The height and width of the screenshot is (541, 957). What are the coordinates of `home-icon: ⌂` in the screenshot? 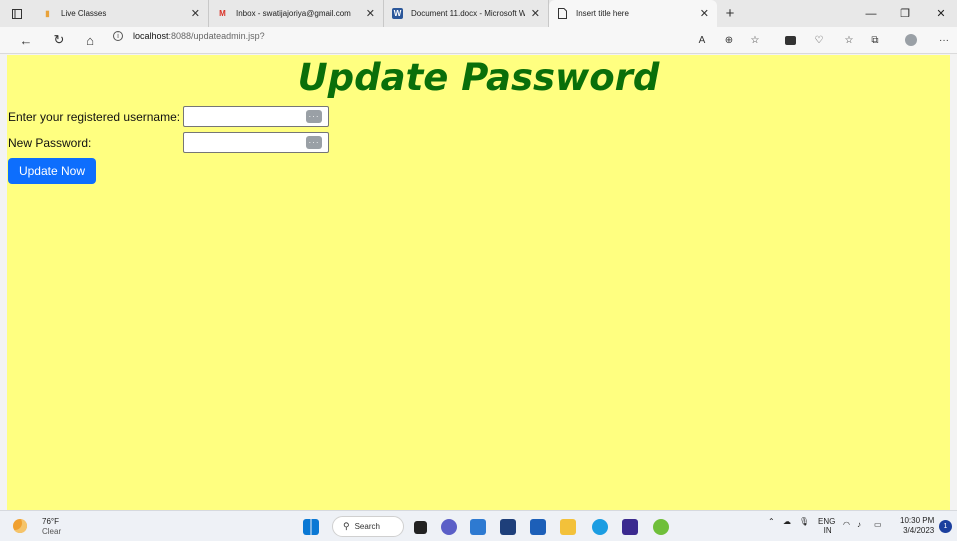 It's located at (90, 40).